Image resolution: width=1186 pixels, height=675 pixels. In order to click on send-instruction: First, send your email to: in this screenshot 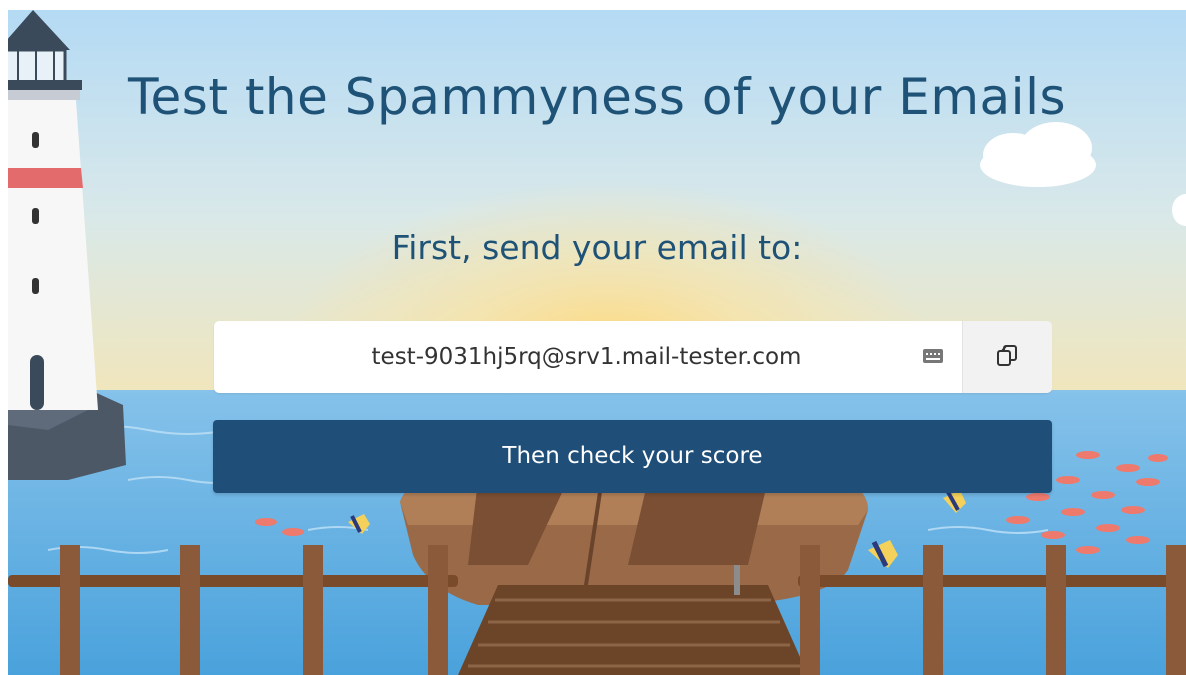, I will do `click(597, 247)`.